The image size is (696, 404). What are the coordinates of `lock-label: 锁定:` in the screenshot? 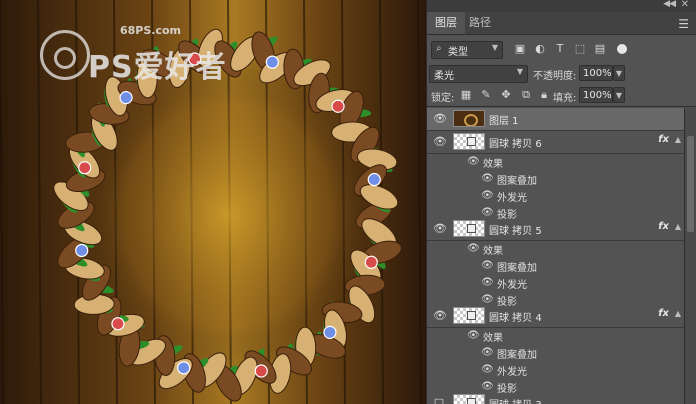 It's located at (443, 98).